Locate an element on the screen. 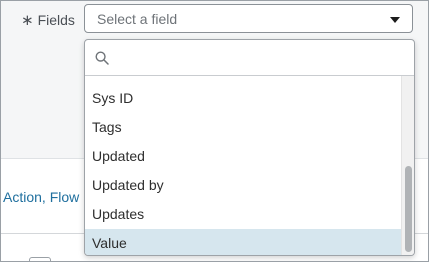 This screenshot has width=429, height=262. scrollbar is located at coordinates (407, 165).